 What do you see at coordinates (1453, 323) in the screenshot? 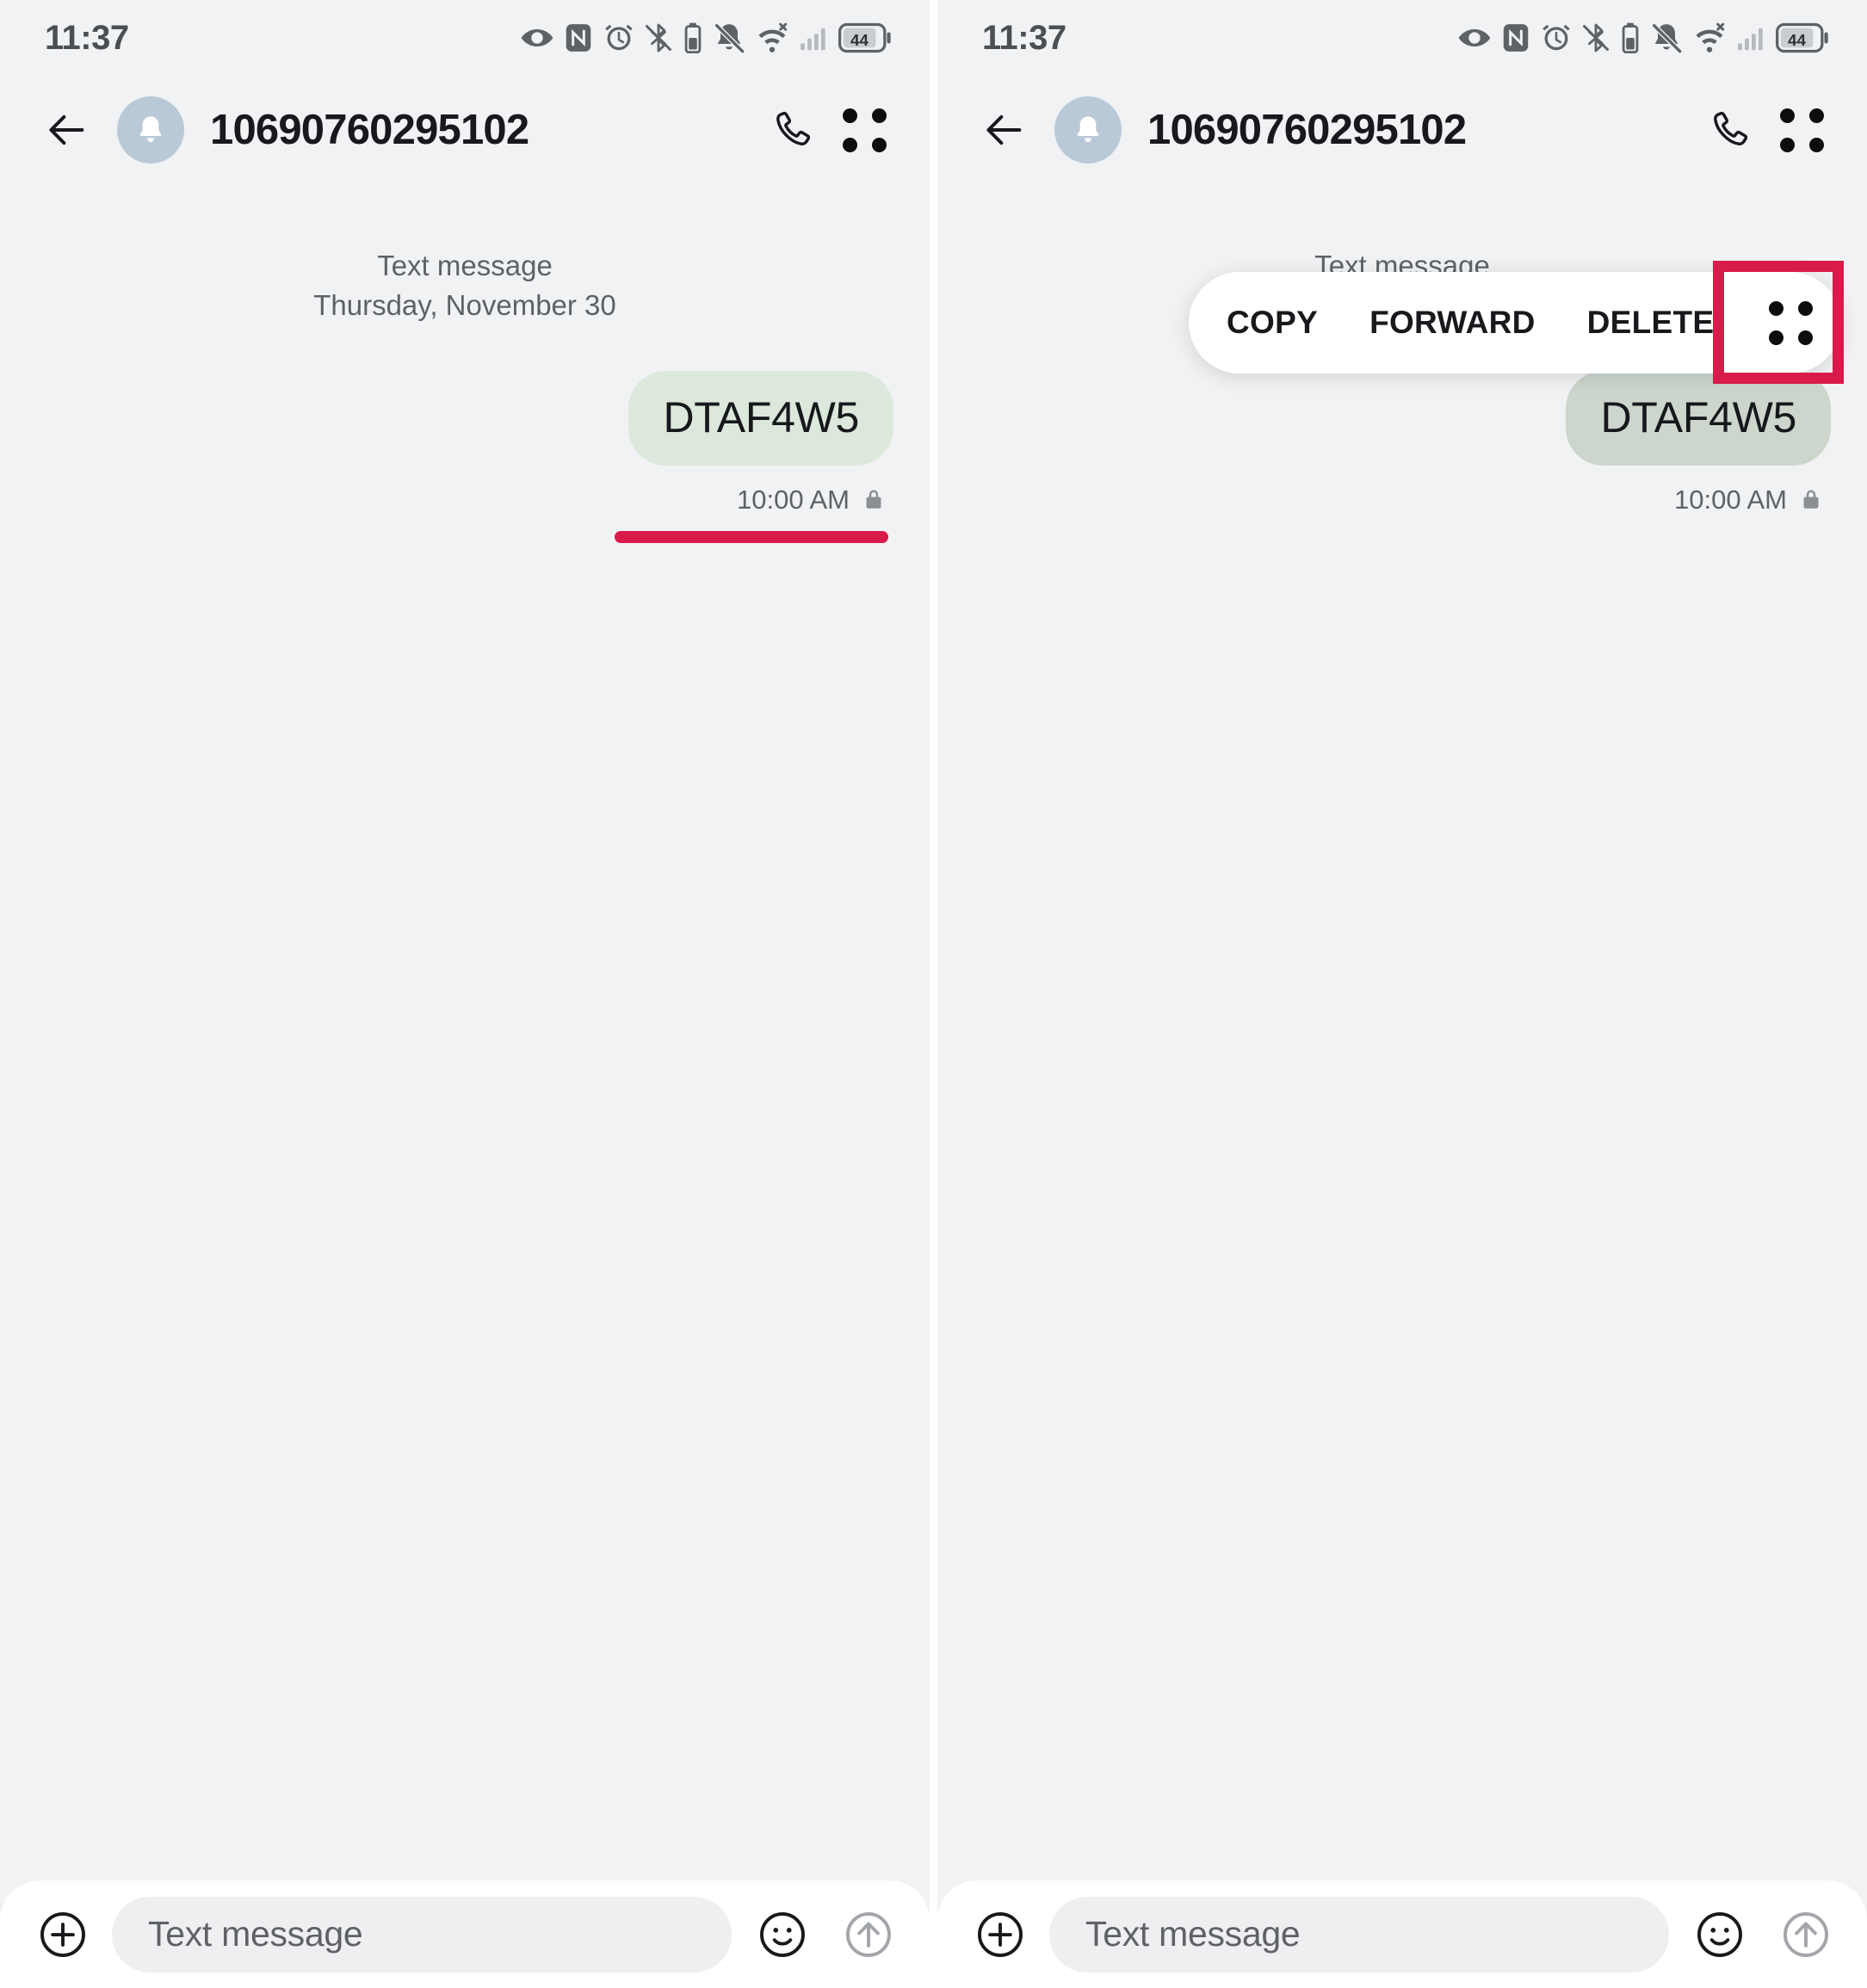
I see `menu-item-forward: FORWARD` at bounding box center [1453, 323].